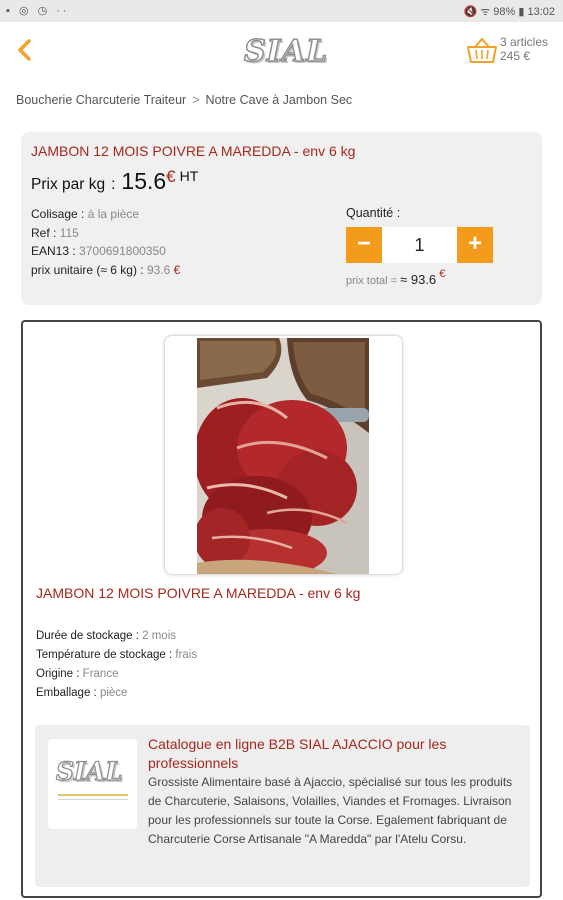  What do you see at coordinates (113, 693) in the screenshot?
I see `packaging-value: pièce` at bounding box center [113, 693].